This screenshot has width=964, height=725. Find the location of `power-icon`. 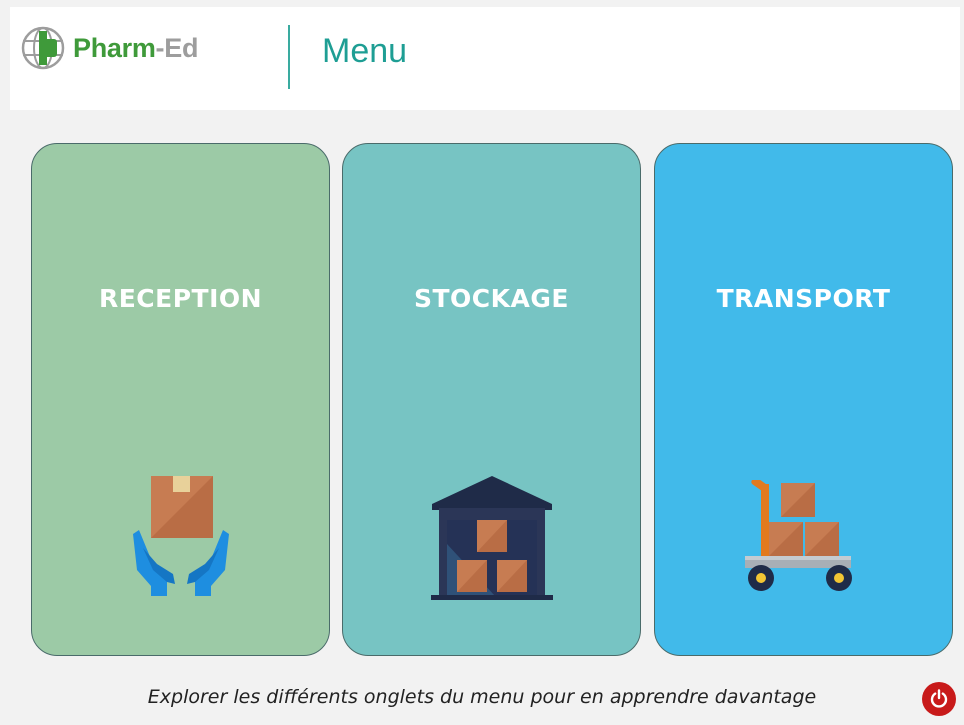

power-icon is located at coordinates (939, 698).